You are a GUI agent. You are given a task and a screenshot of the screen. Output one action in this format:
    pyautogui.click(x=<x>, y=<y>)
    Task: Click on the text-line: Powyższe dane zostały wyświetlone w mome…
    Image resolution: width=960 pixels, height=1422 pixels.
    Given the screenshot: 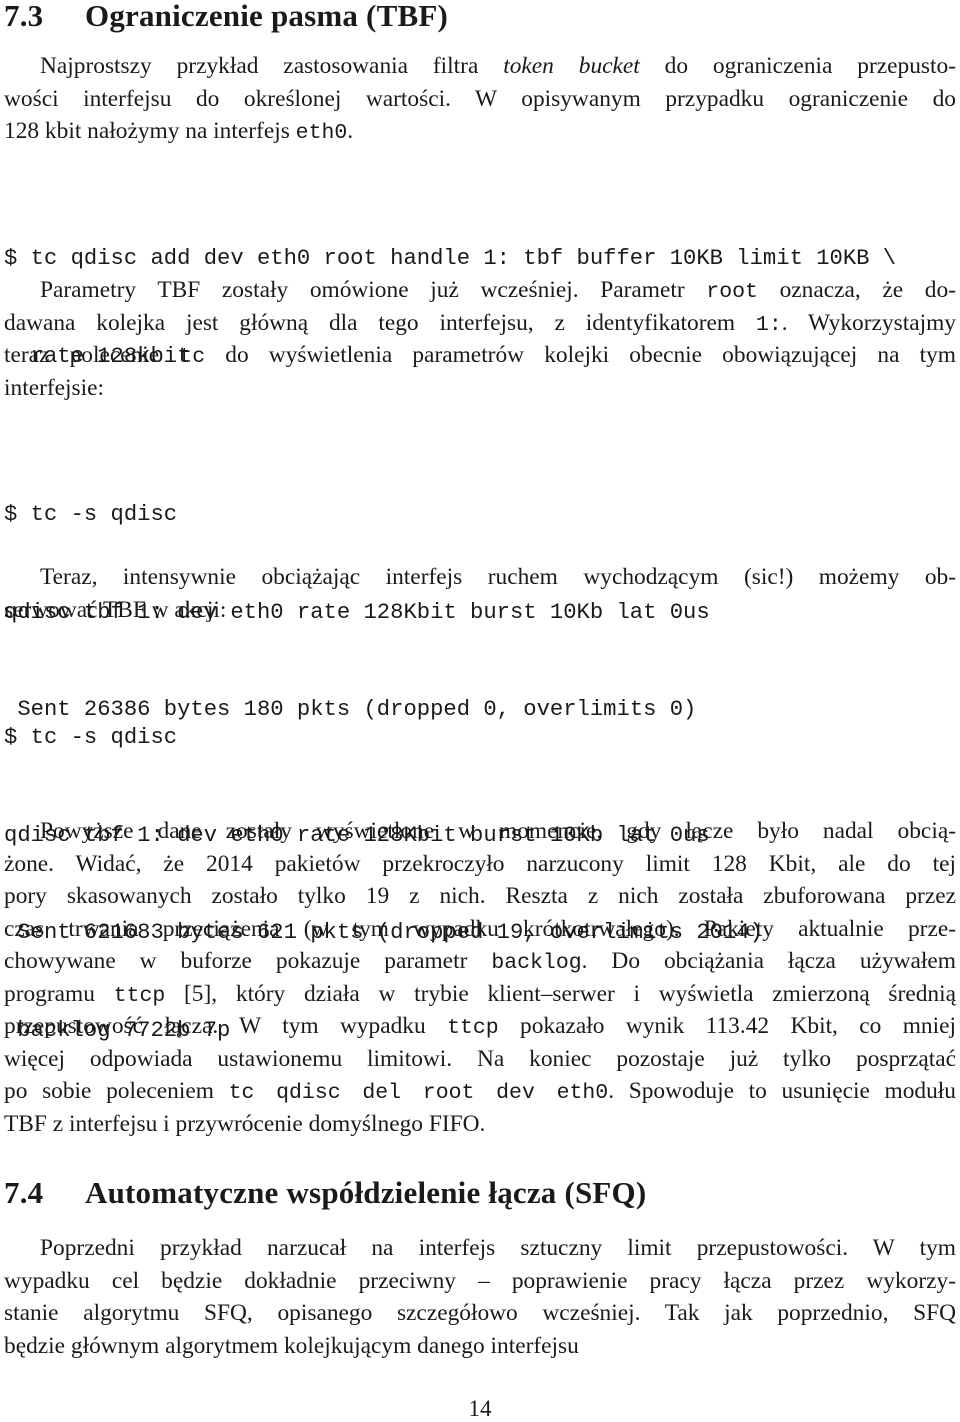 What is the action you would take?
    pyautogui.click(x=498, y=831)
    